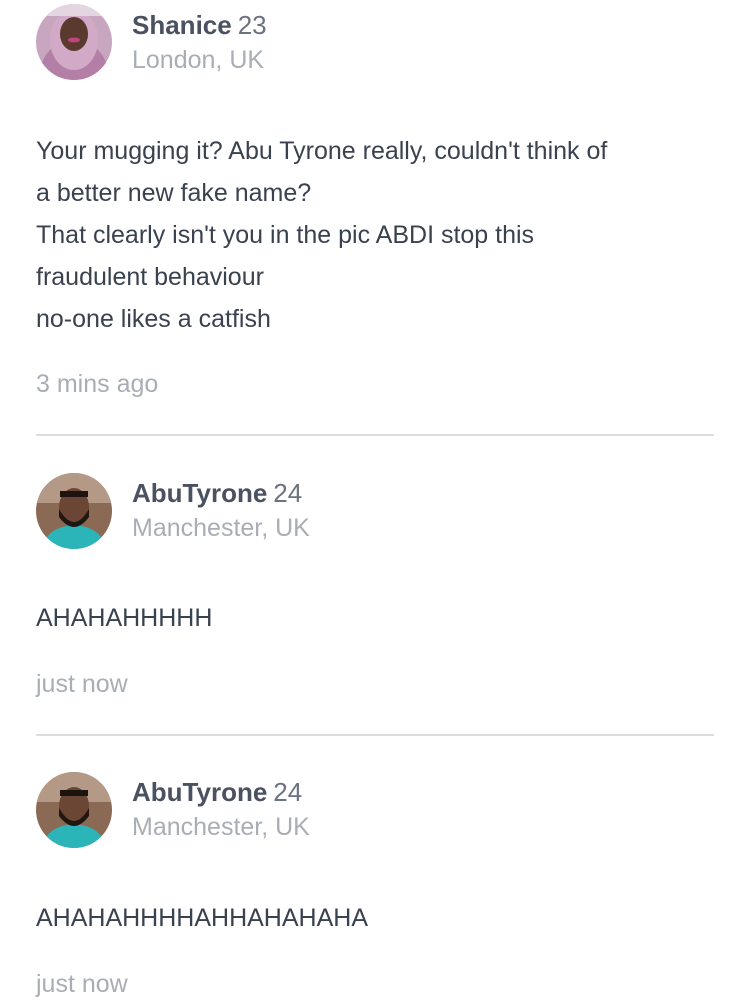 Image resolution: width=750 pixels, height=1001 pixels. I want to click on message-line: fraudulent behaviour, so click(150, 277).